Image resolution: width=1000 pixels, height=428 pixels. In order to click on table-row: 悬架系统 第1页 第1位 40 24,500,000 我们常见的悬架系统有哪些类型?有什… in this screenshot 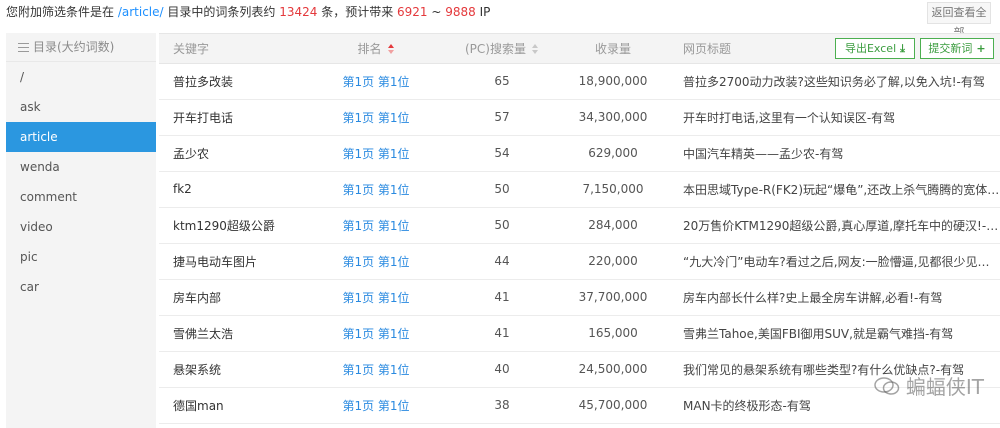, I will do `click(579, 369)`.